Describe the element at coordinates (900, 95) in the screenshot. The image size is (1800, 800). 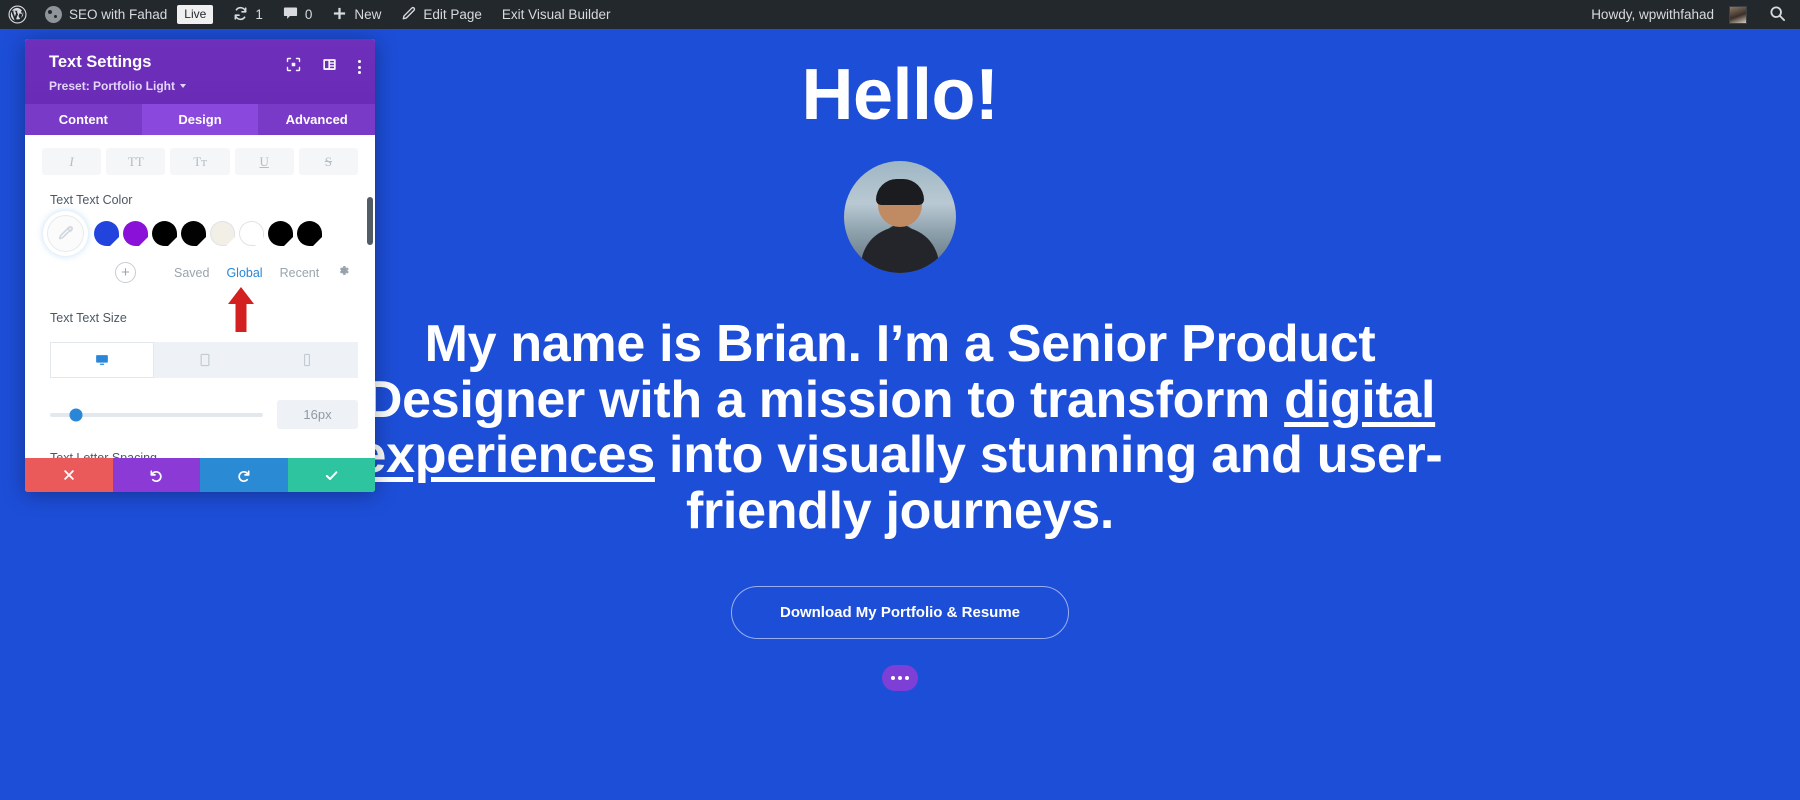
I see `greeting-heading: Hello!` at that location.